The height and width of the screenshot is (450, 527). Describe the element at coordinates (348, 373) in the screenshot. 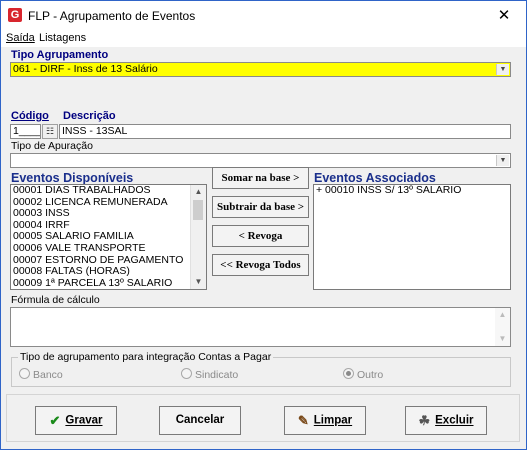

I see `radio-selected-icon` at that location.